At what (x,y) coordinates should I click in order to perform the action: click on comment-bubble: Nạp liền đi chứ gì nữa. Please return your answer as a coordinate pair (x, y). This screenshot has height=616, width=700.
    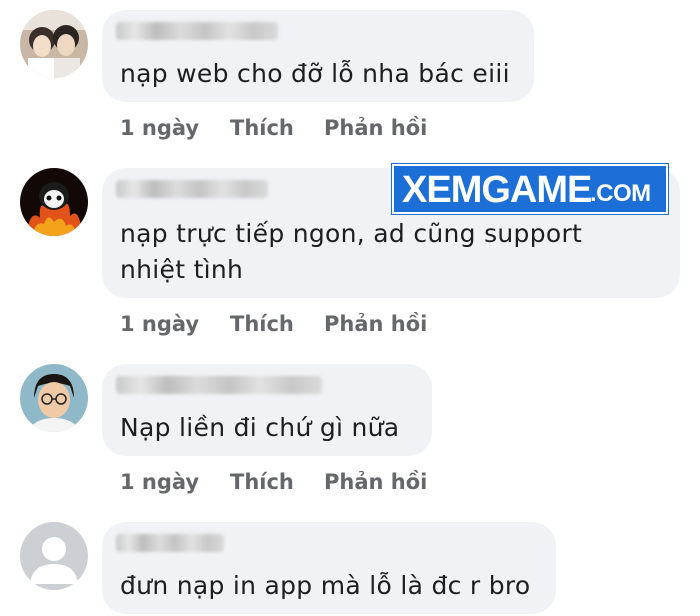
    Looking at the image, I should click on (267, 410).